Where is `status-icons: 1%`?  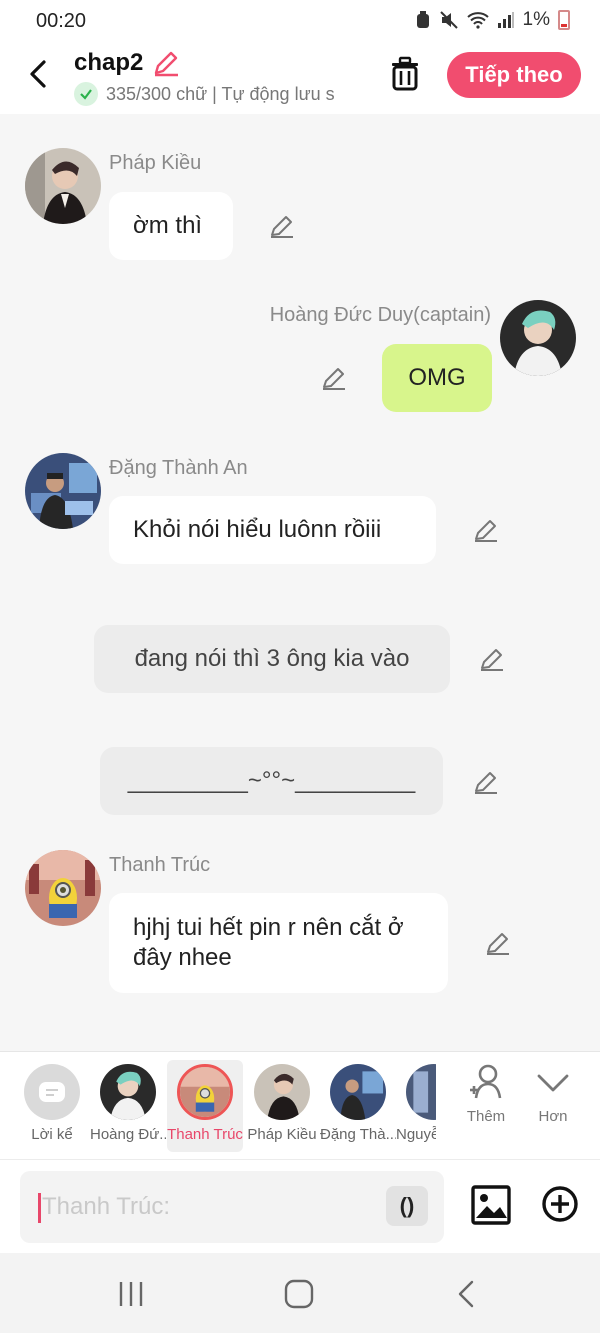
status-icons: 1% is located at coordinates (492, 20).